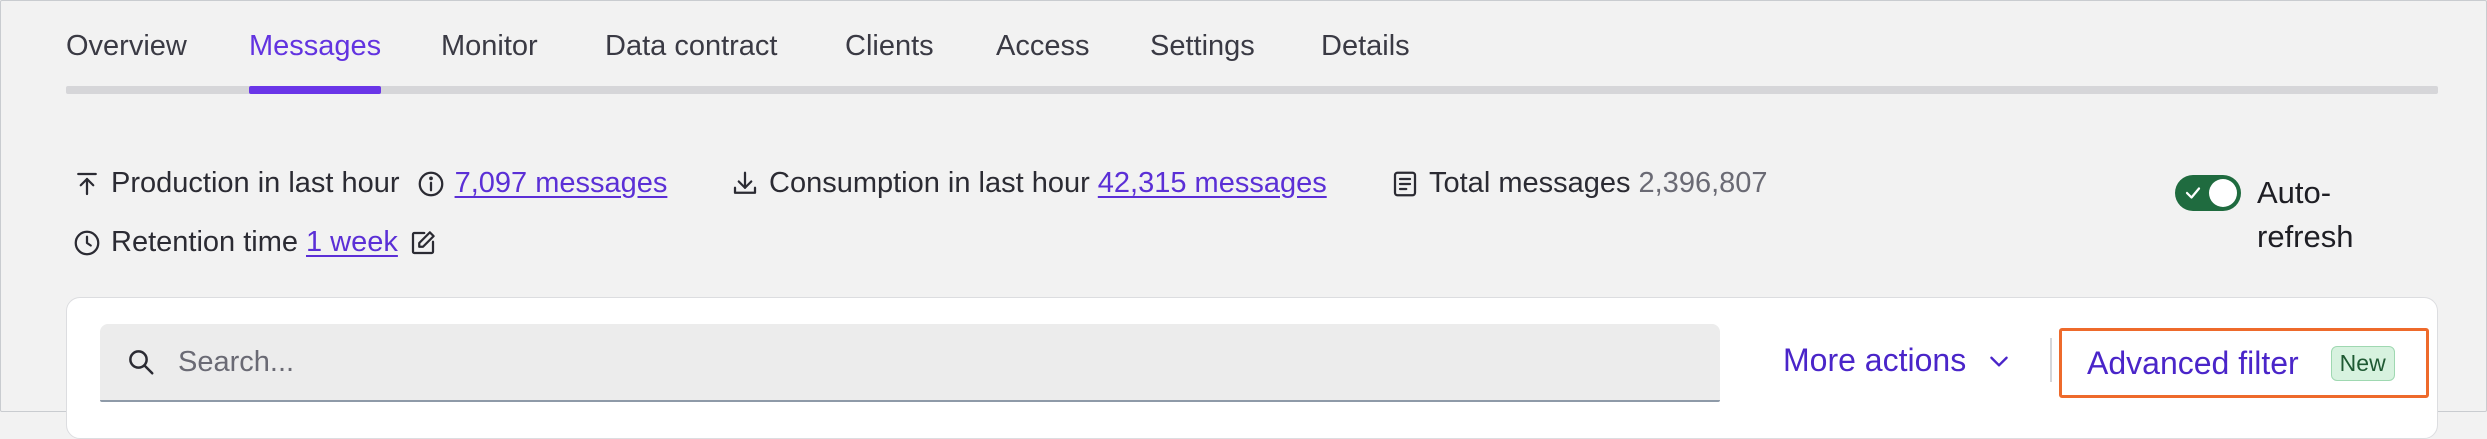  I want to click on more-actions-button: More actions, so click(1897, 360).